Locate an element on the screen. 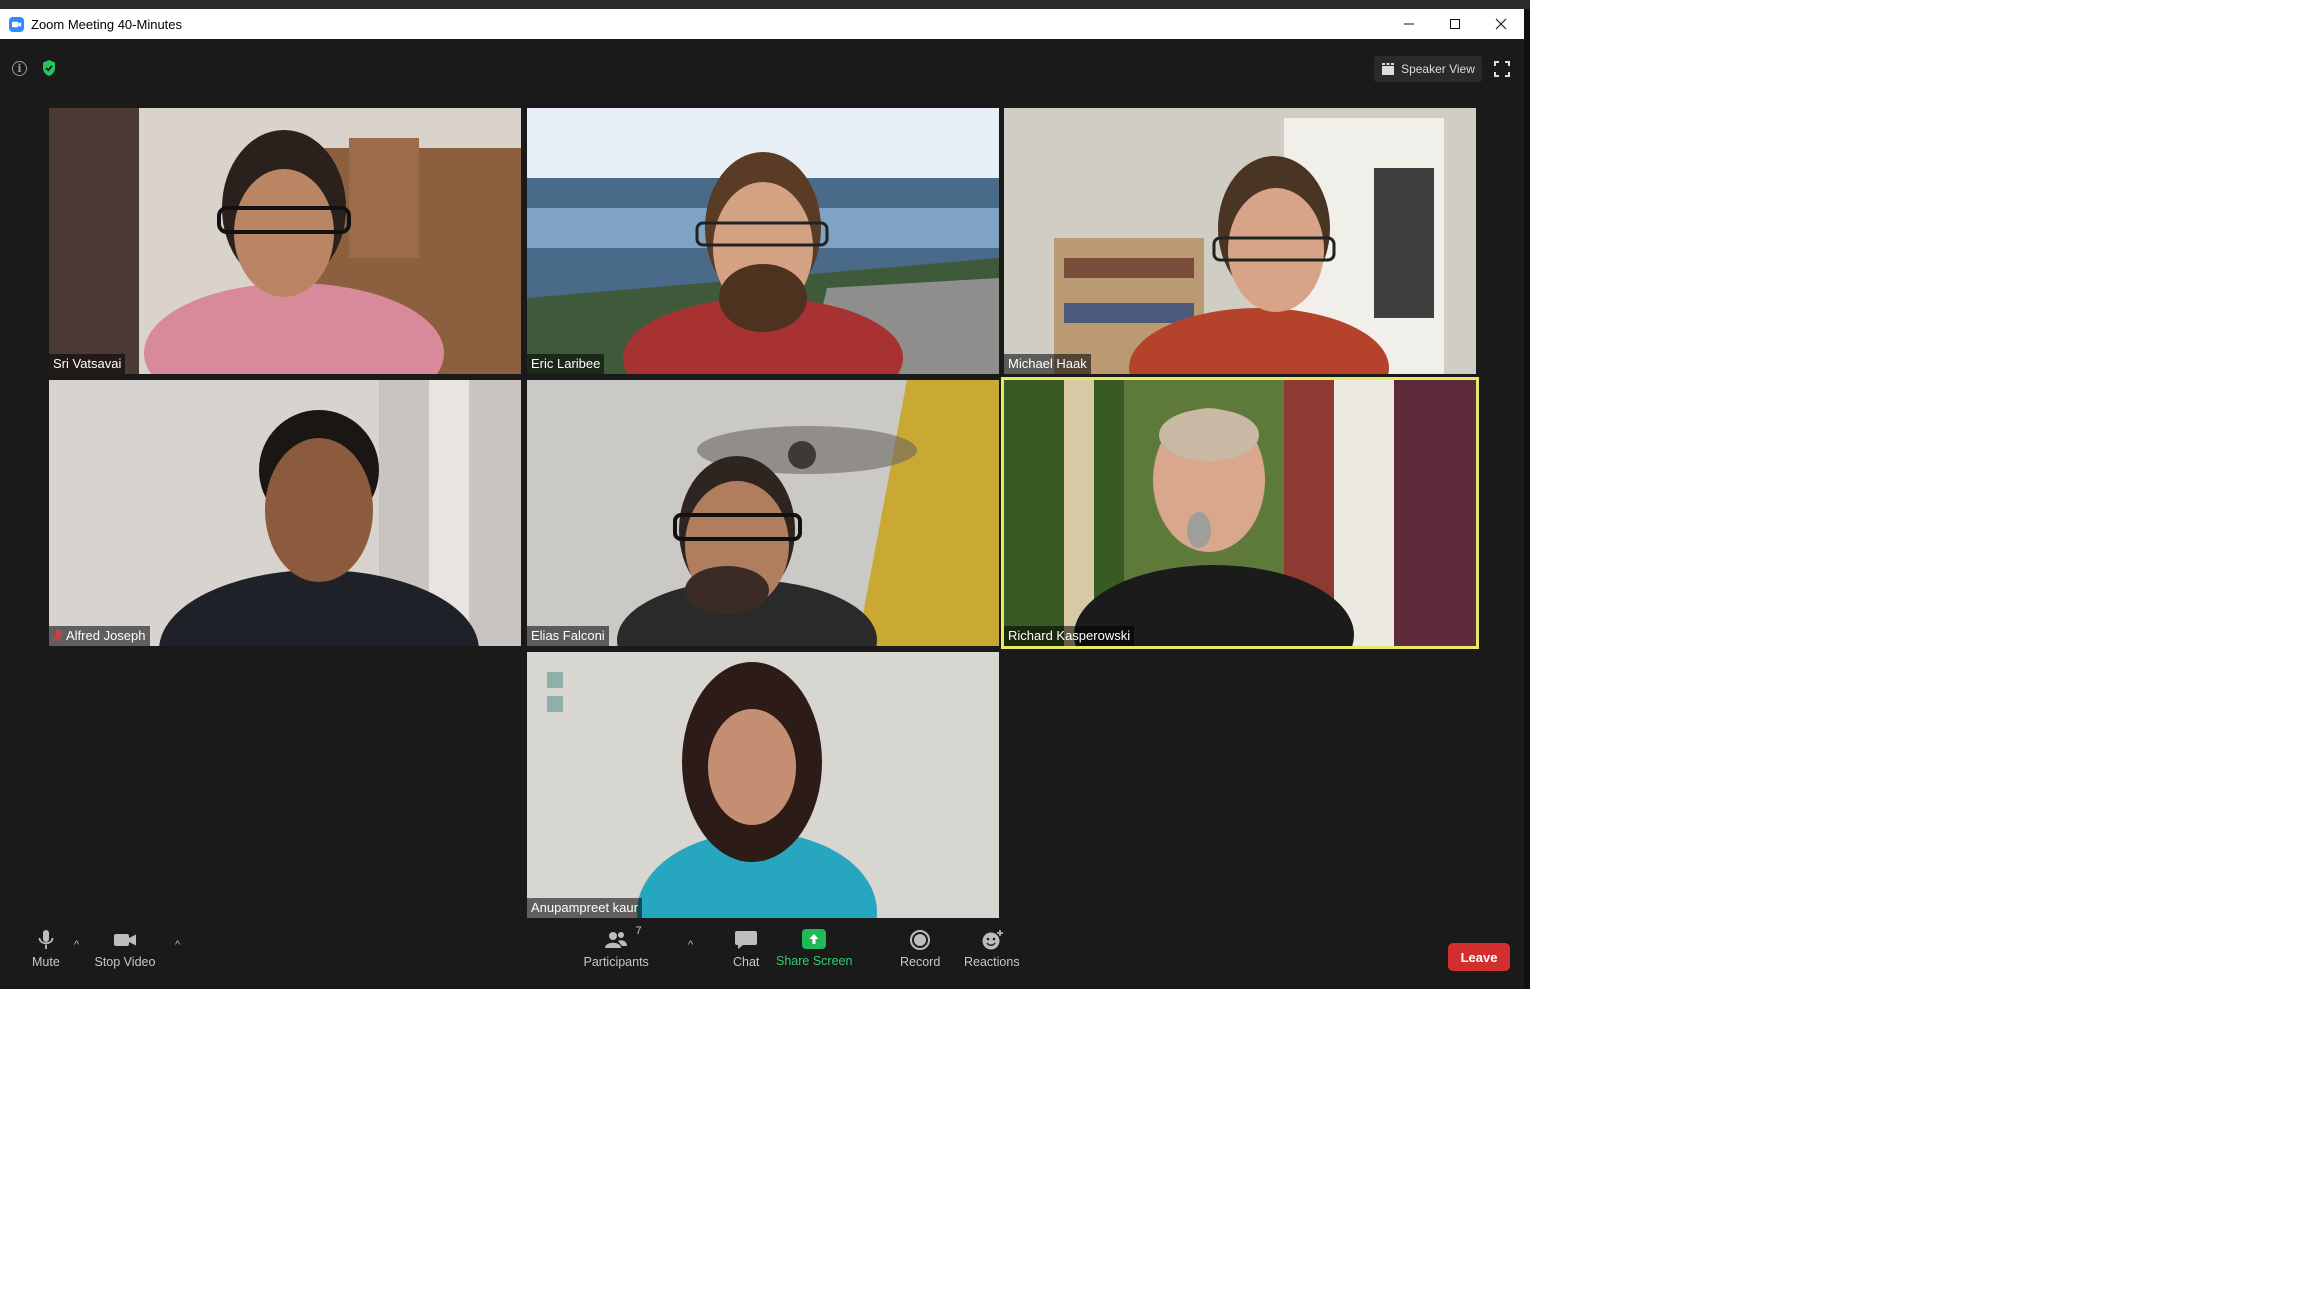  share-screen-icon is located at coordinates (814, 939).